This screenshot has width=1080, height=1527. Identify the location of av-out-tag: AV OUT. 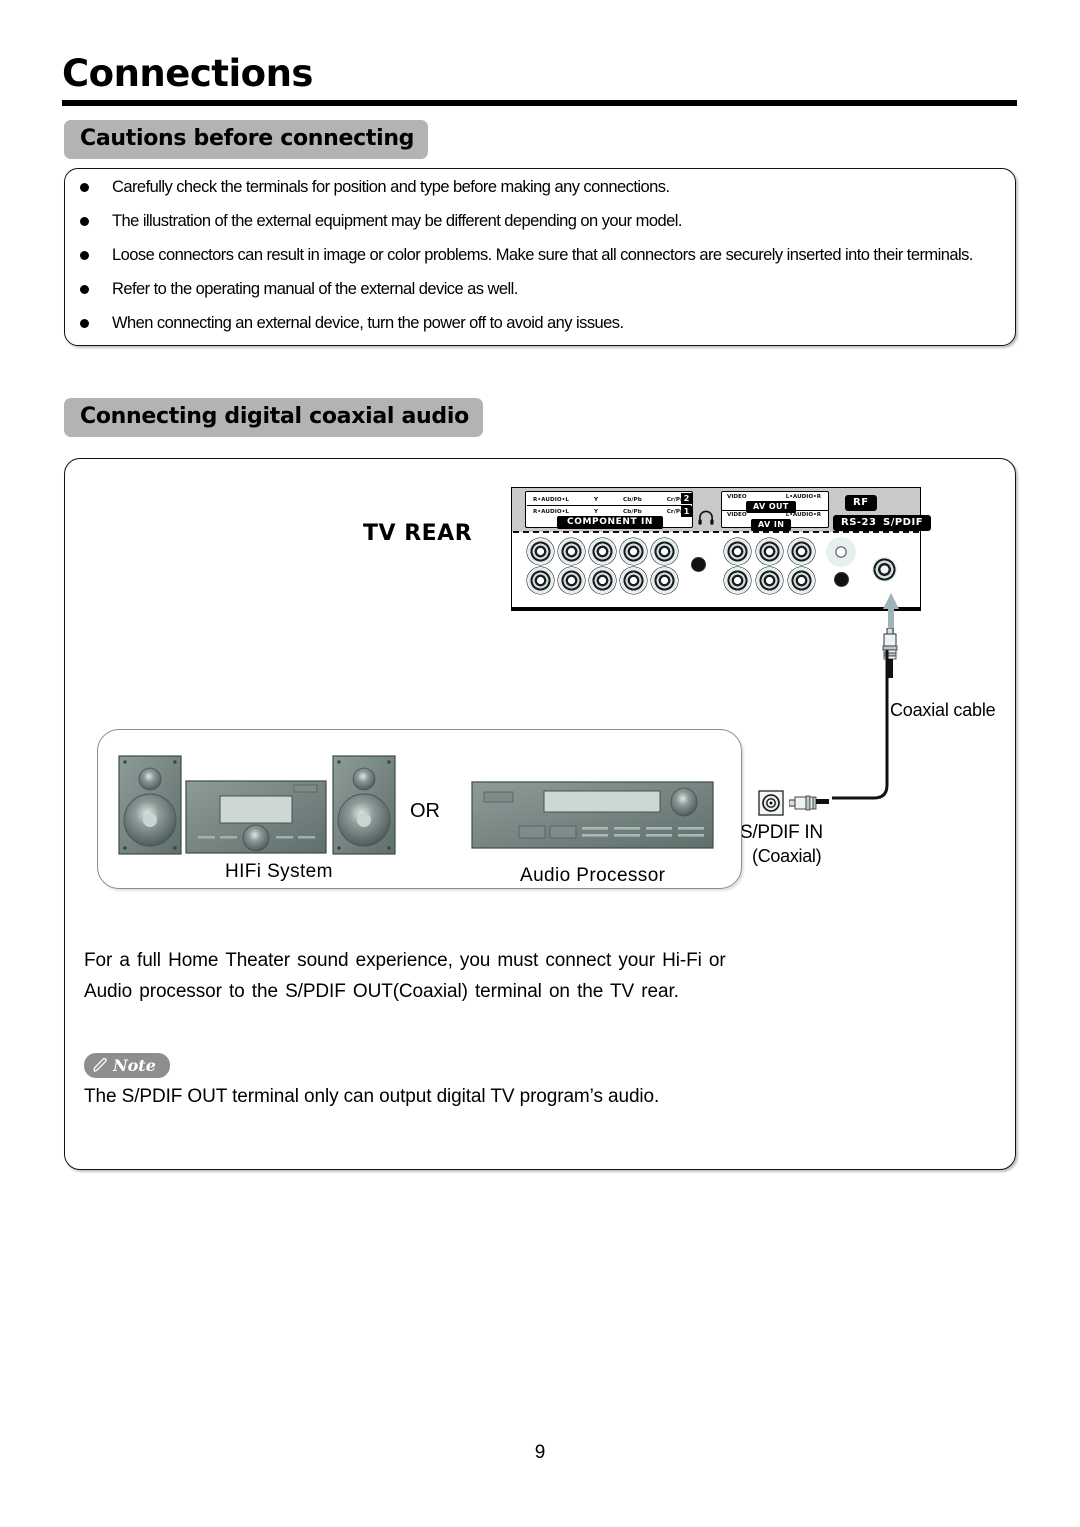
(771, 507).